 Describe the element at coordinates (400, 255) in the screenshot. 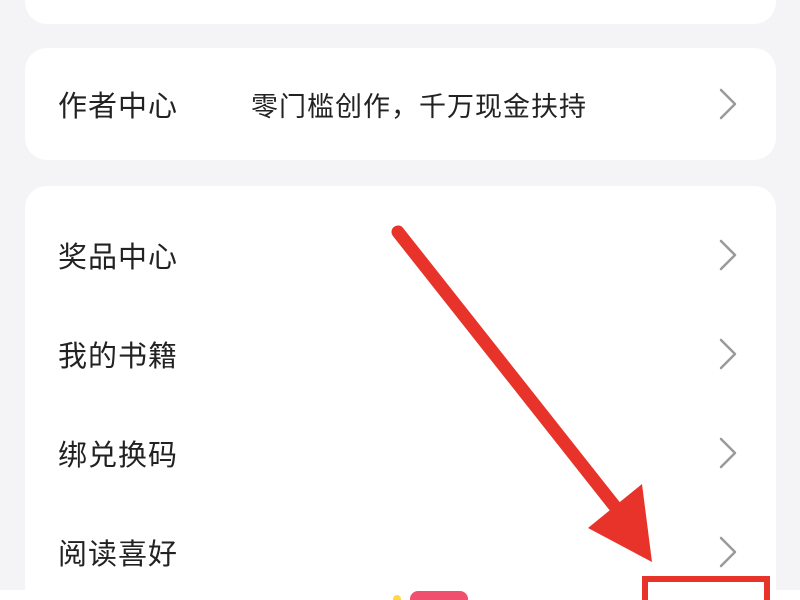

I see `menu-item-prize-center: 奖品中心` at that location.